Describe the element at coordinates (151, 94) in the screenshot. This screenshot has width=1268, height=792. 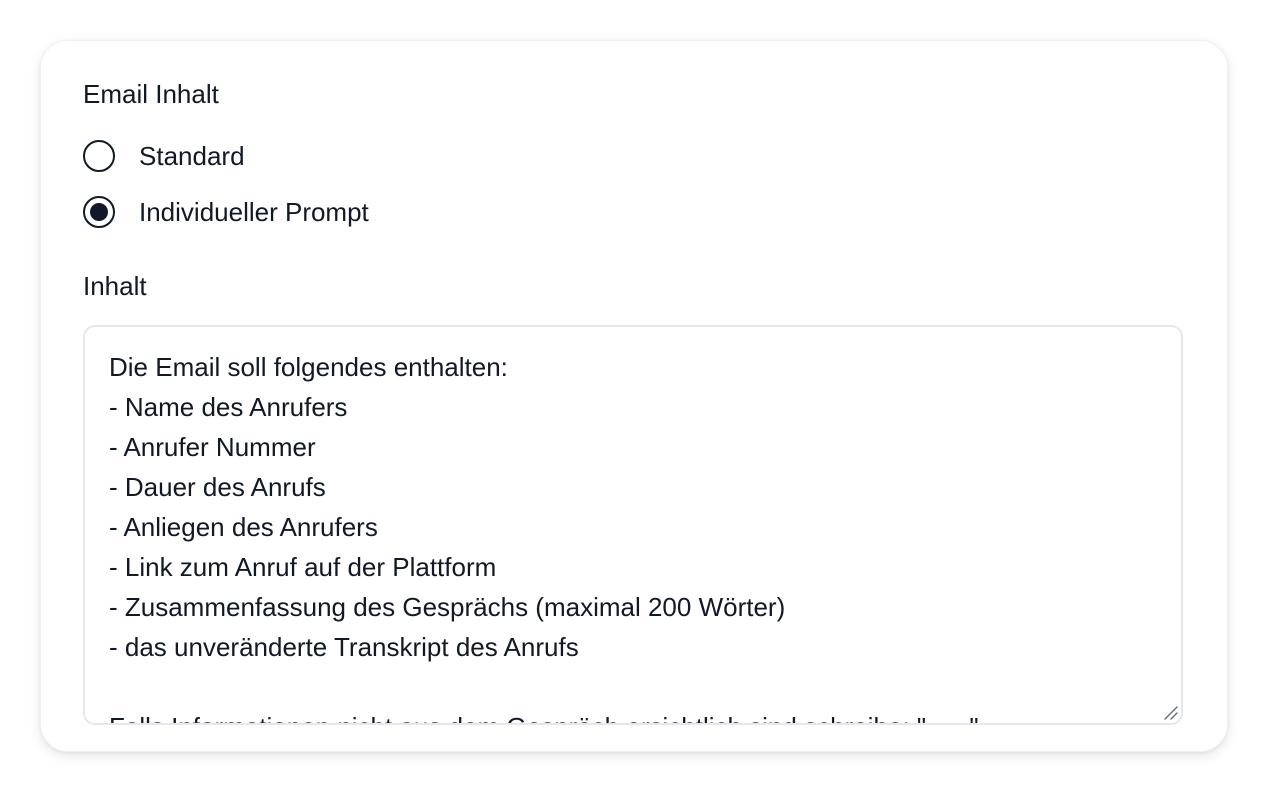
I see `email-content-label: Email Inhalt` at that location.